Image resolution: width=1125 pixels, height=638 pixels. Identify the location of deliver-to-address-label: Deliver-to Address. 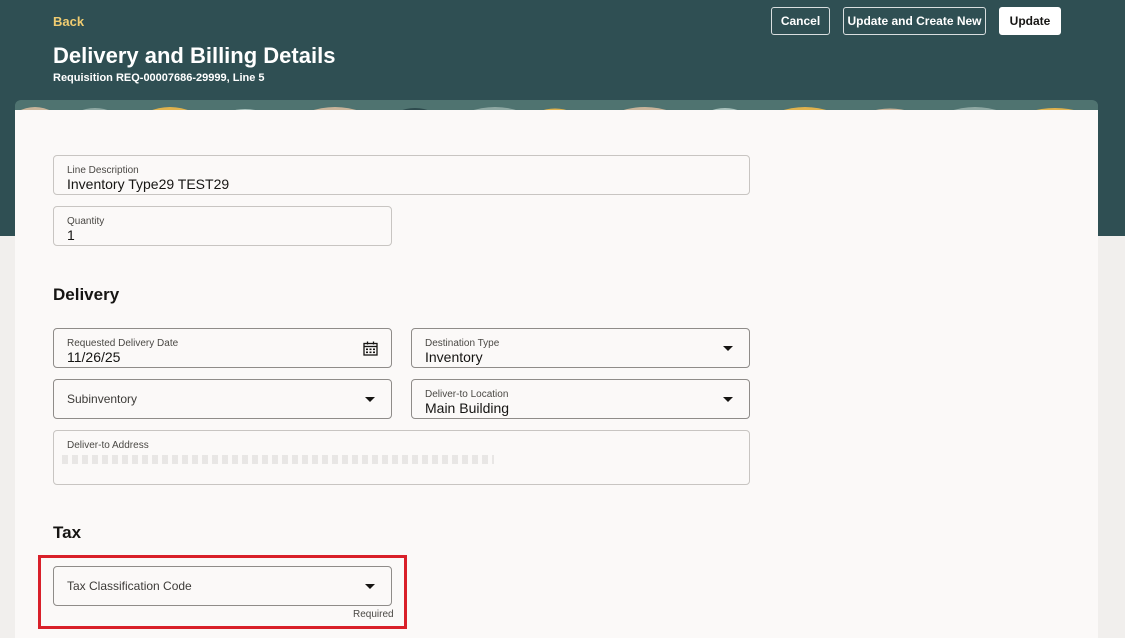
(108, 445).